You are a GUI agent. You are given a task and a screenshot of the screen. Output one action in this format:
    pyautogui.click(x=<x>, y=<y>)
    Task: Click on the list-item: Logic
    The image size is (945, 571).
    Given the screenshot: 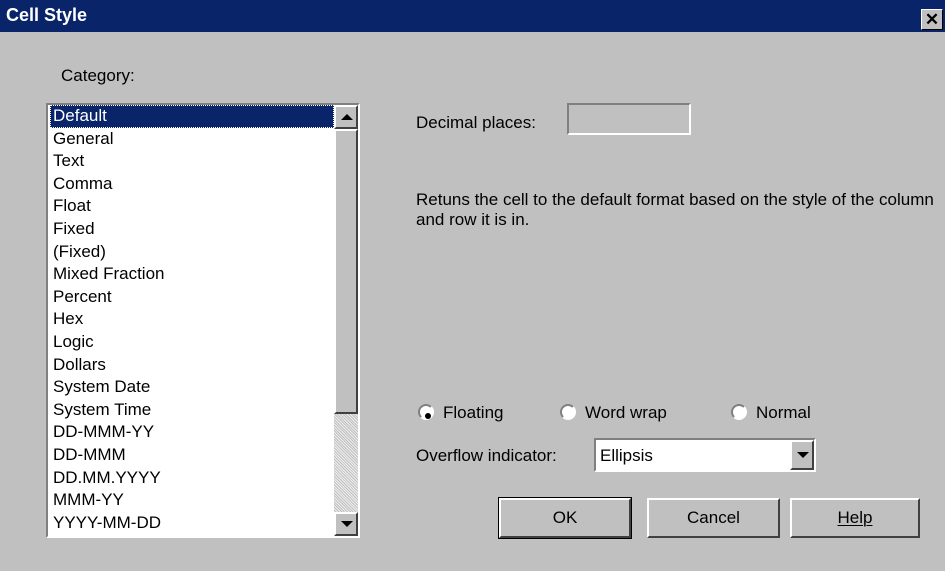 What is the action you would take?
    pyautogui.click(x=192, y=342)
    